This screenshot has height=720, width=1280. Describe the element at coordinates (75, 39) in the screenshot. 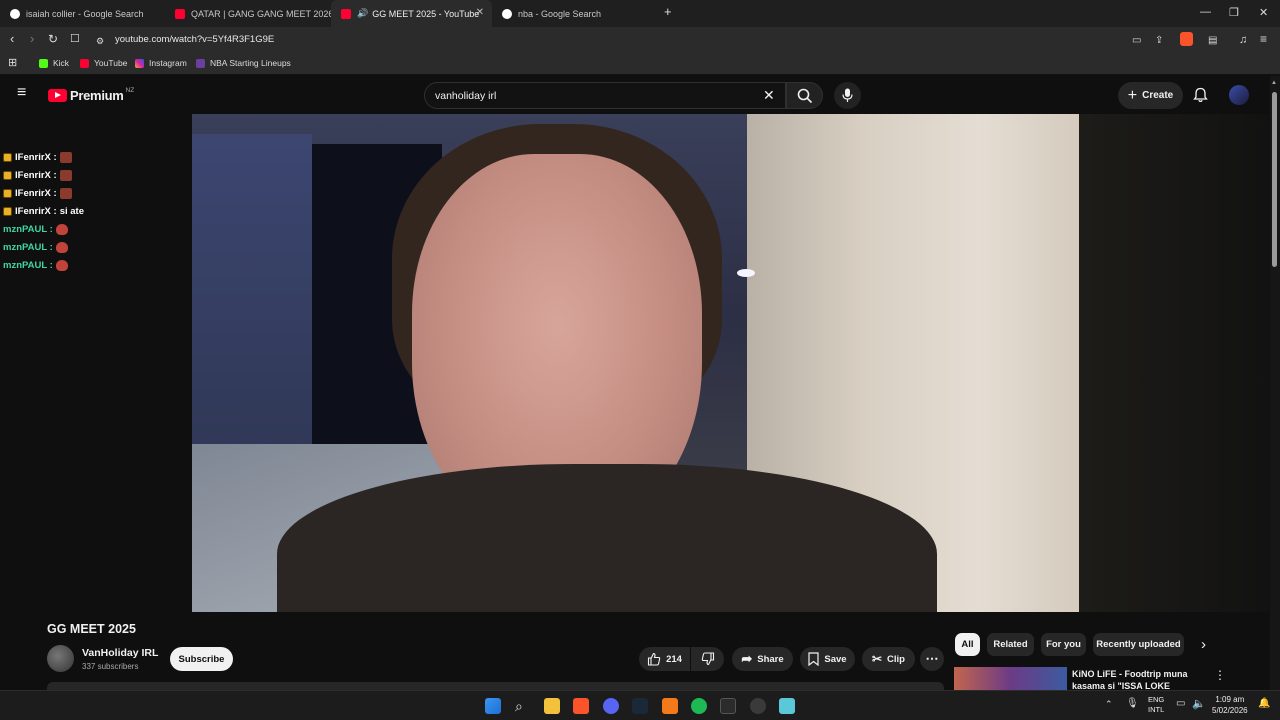

I see `bookmark-icon: ☐` at that location.